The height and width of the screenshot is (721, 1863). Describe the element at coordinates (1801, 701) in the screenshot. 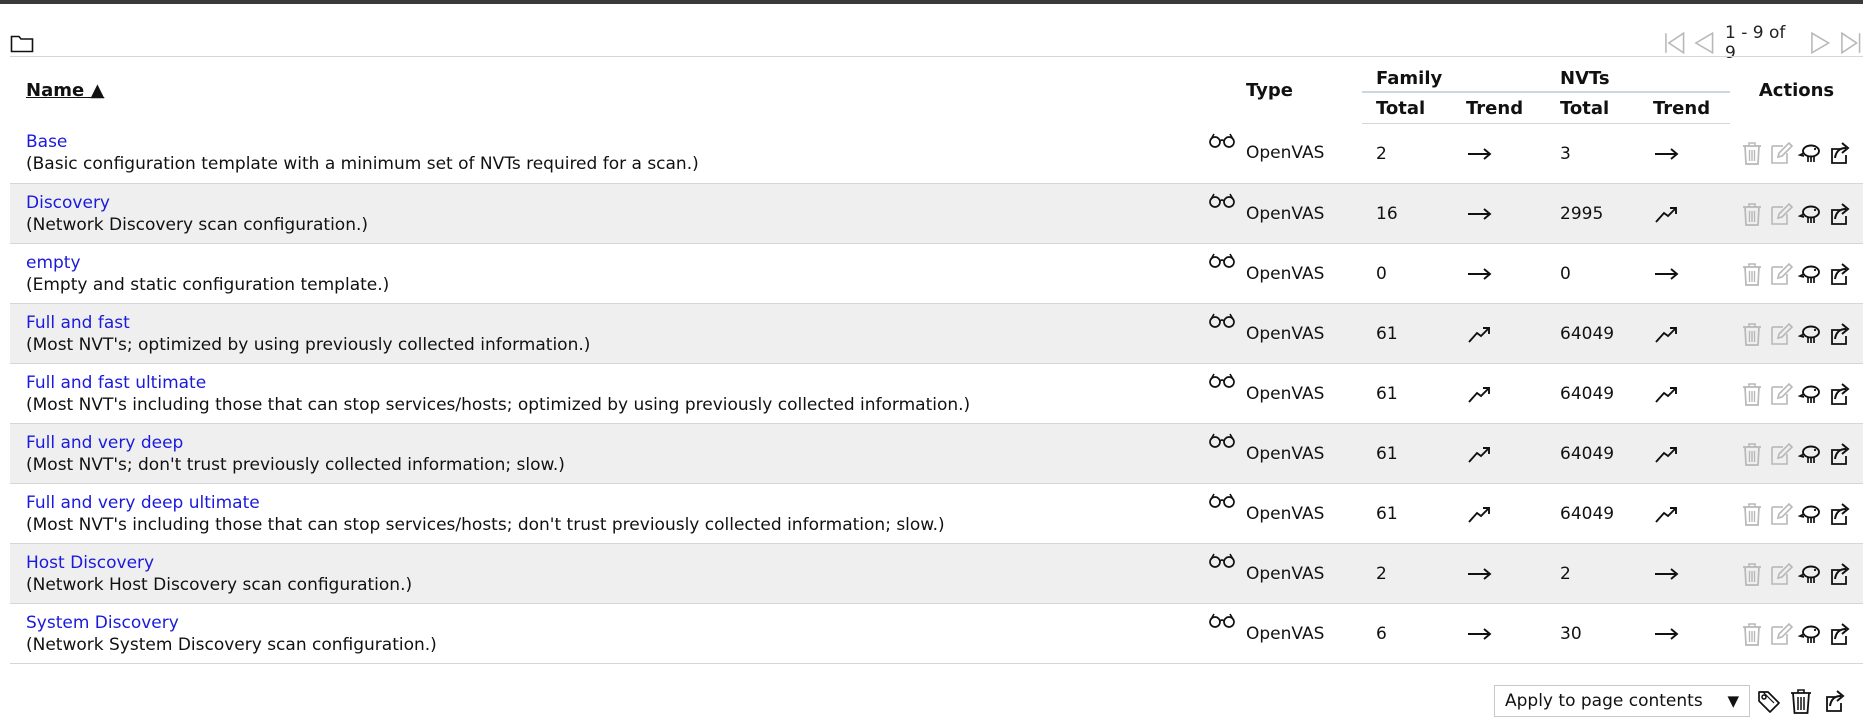

I see `trash-icon` at that location.